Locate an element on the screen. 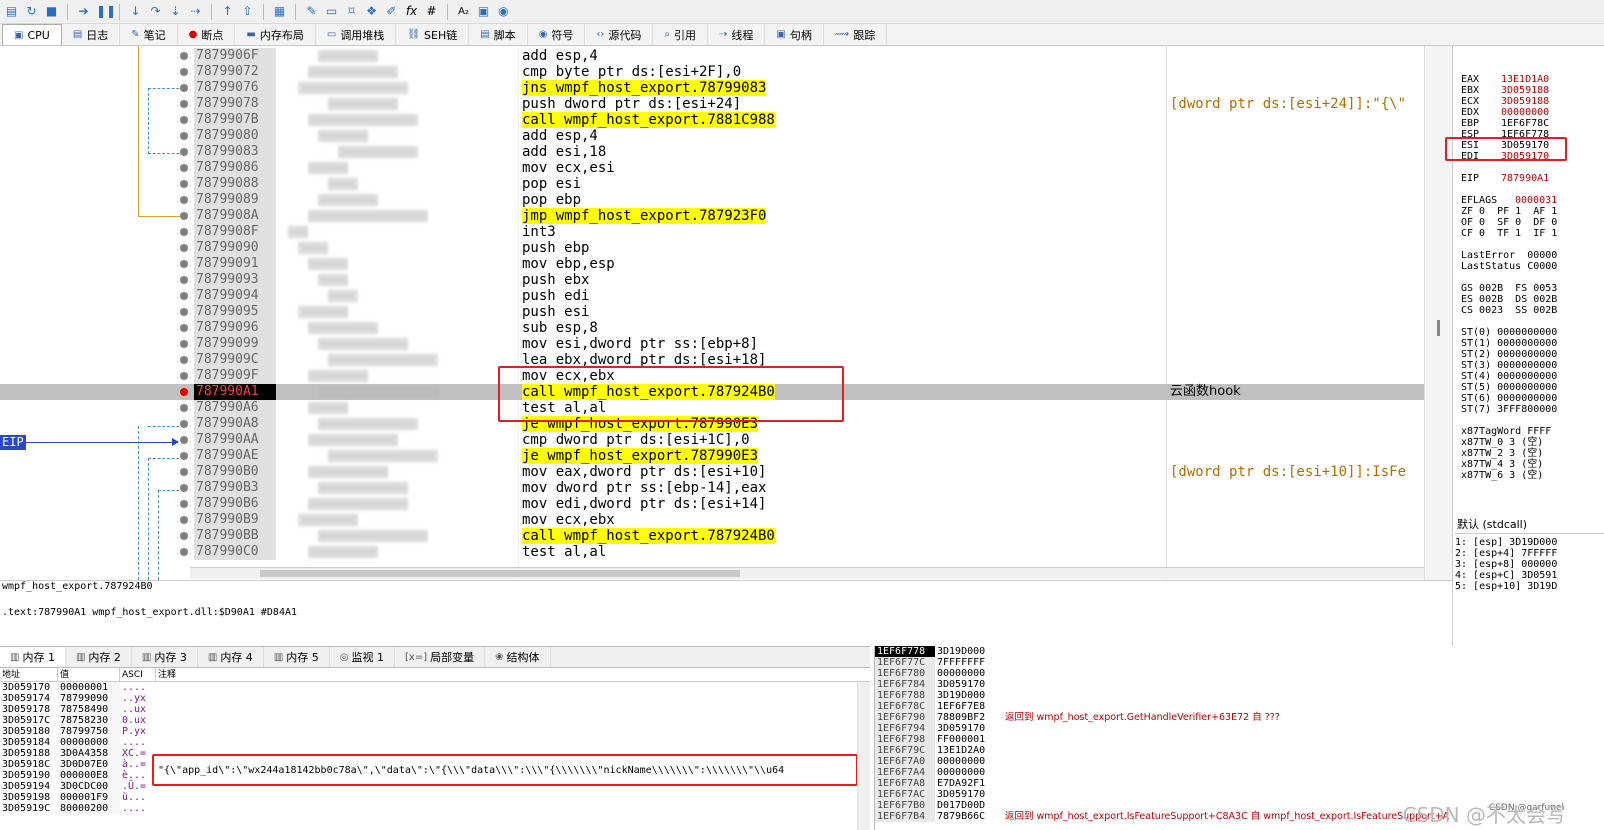  disasm-row: 78799090 push ebp is located at coordinates (726, 248).